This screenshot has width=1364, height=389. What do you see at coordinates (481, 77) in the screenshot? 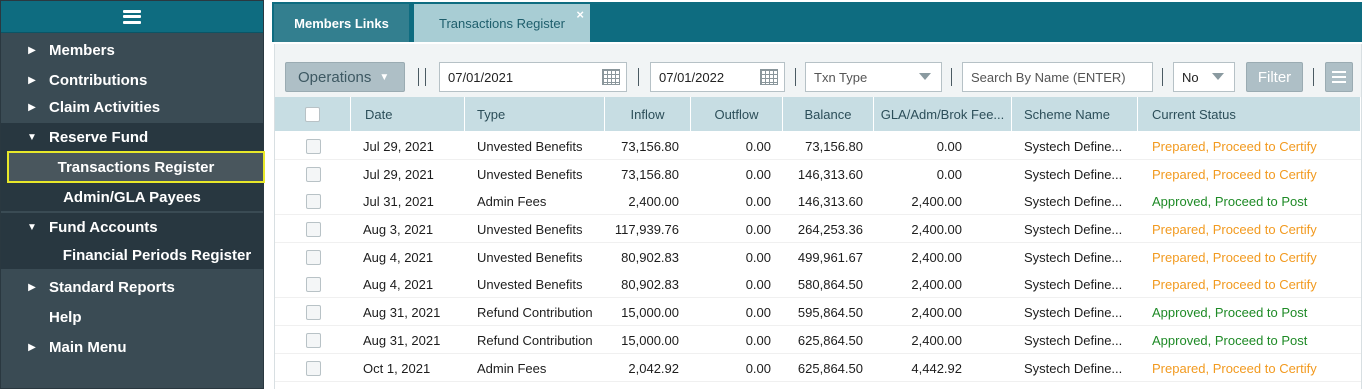
I see `date-from-value: 07/01/2021` at bounding box center [481, 77].